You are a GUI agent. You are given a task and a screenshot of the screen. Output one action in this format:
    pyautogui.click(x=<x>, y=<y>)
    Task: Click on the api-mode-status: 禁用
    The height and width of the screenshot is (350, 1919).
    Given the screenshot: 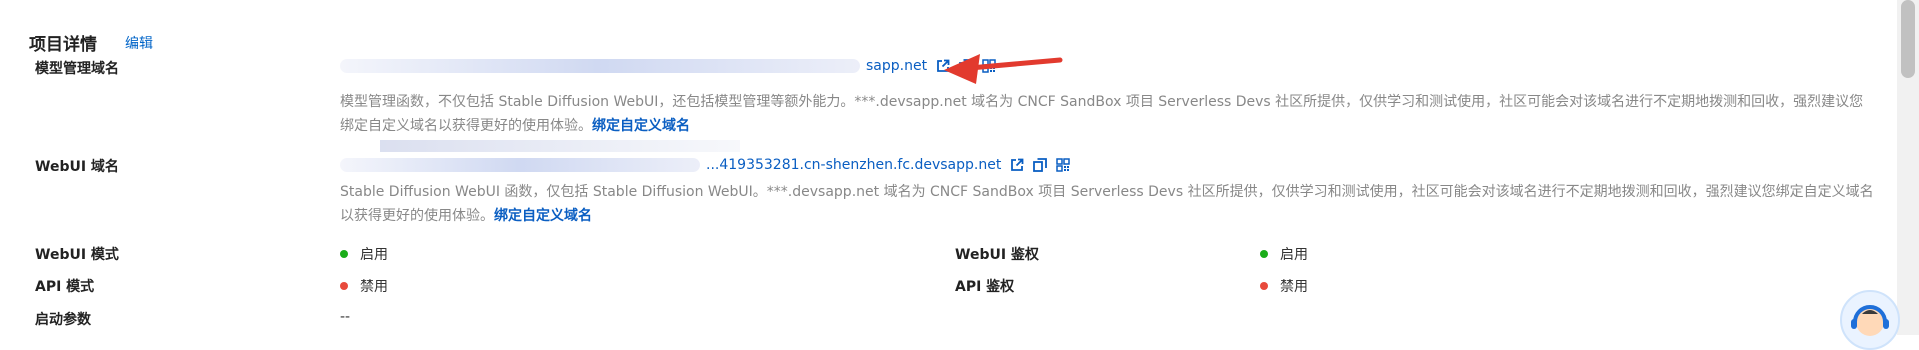 What is the action you would take?
    pyautogui.click(x=364, y=286)
    